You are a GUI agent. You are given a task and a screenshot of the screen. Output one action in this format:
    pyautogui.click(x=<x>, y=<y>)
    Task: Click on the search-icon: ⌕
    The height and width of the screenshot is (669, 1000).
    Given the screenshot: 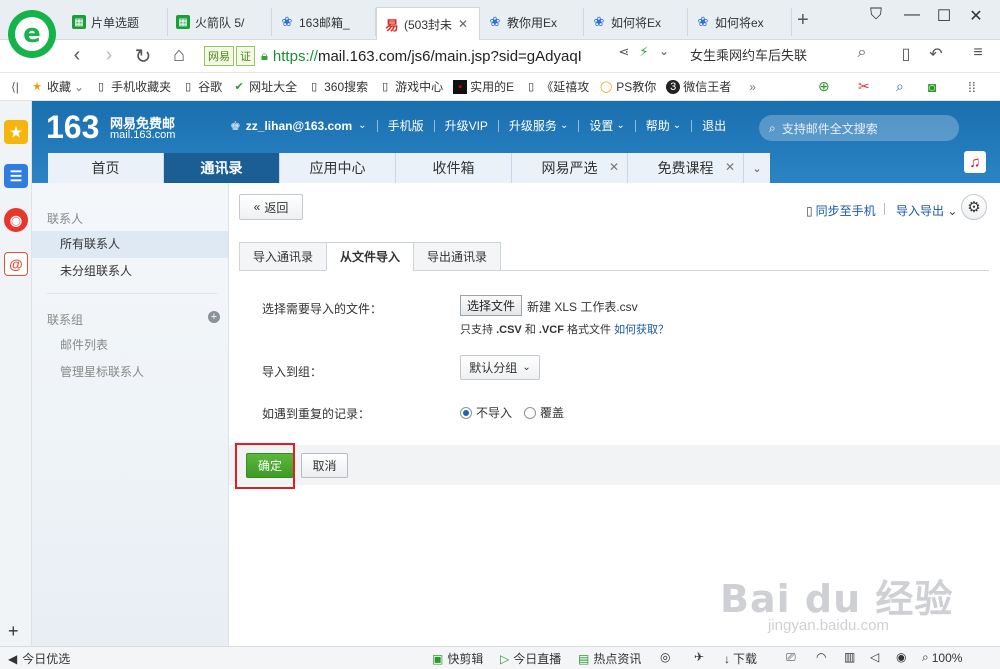 What is the action you would take?
    pyautogui.click(x=862, y=53)
    